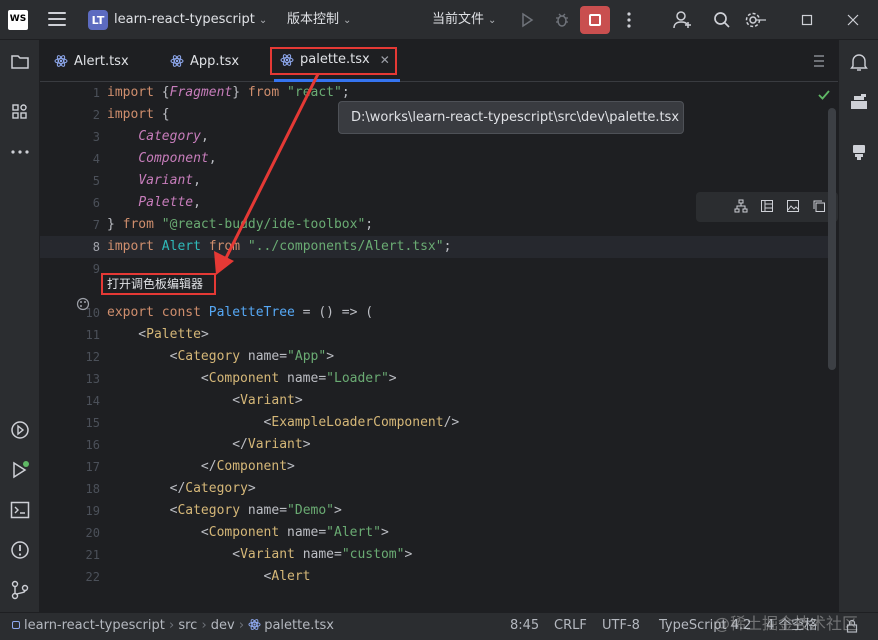 The width and height of the screenshot is (878, 640). I want to click on main-menu-icon, so click(57, 20).